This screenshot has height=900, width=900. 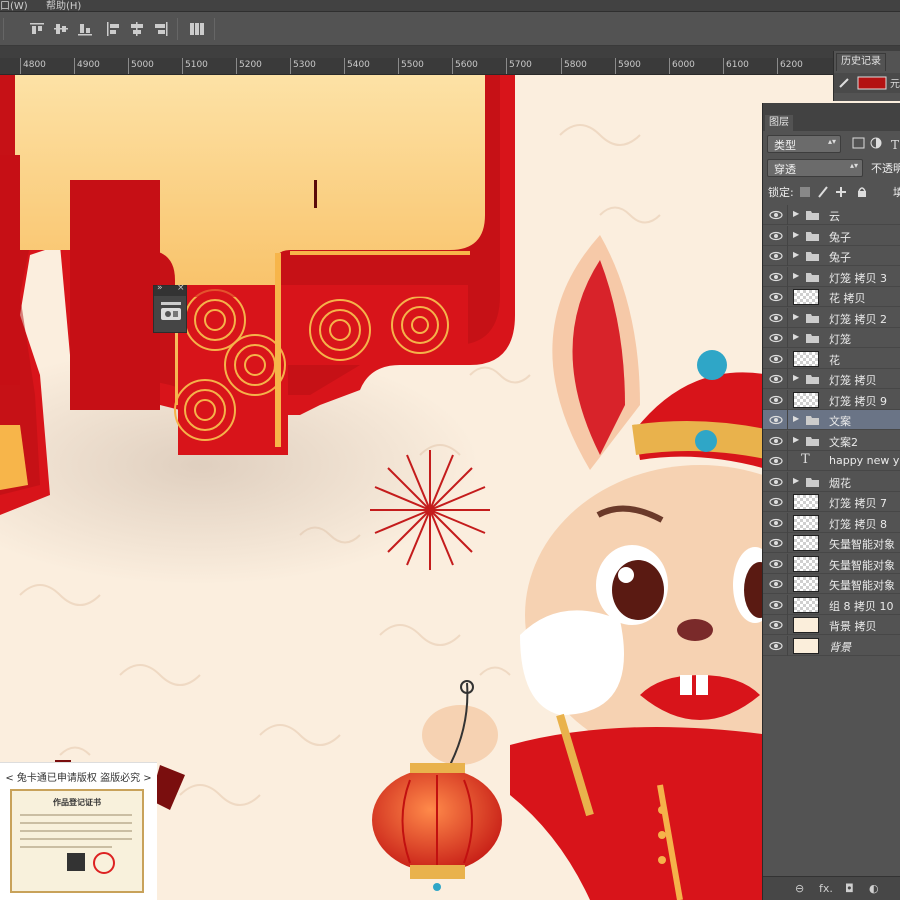 I want to click on floating-tool-panel: » ×, so click(x=170, y=308).